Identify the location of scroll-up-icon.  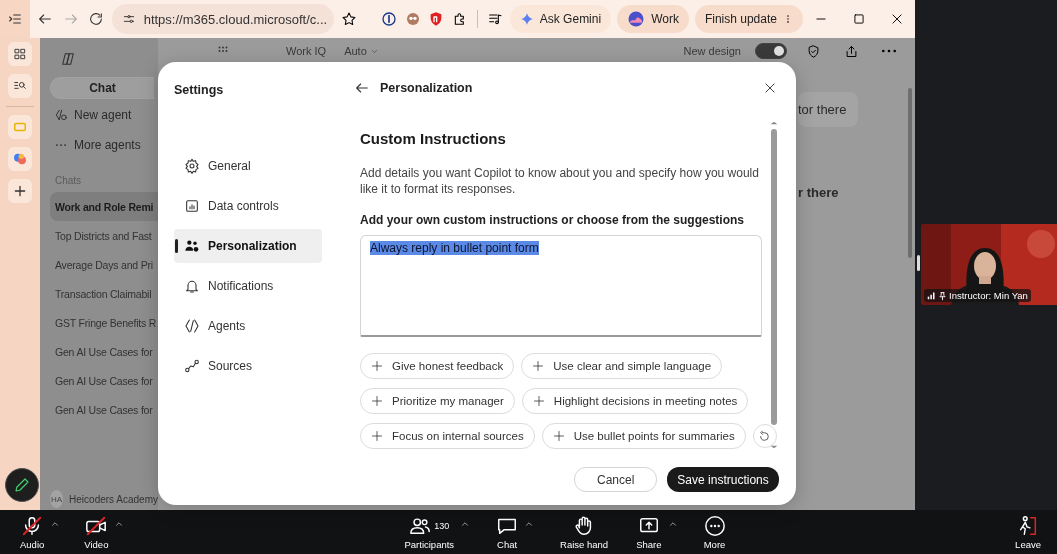
(773, 123).